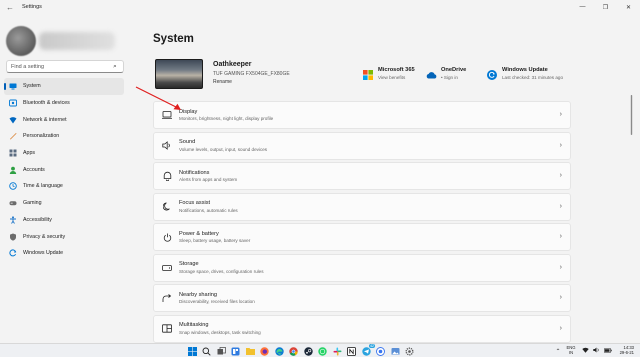  What do you see at coordinates (192, 351) in the screenshot?
I see `windows-start-icon` at bounding box center [192, 351].